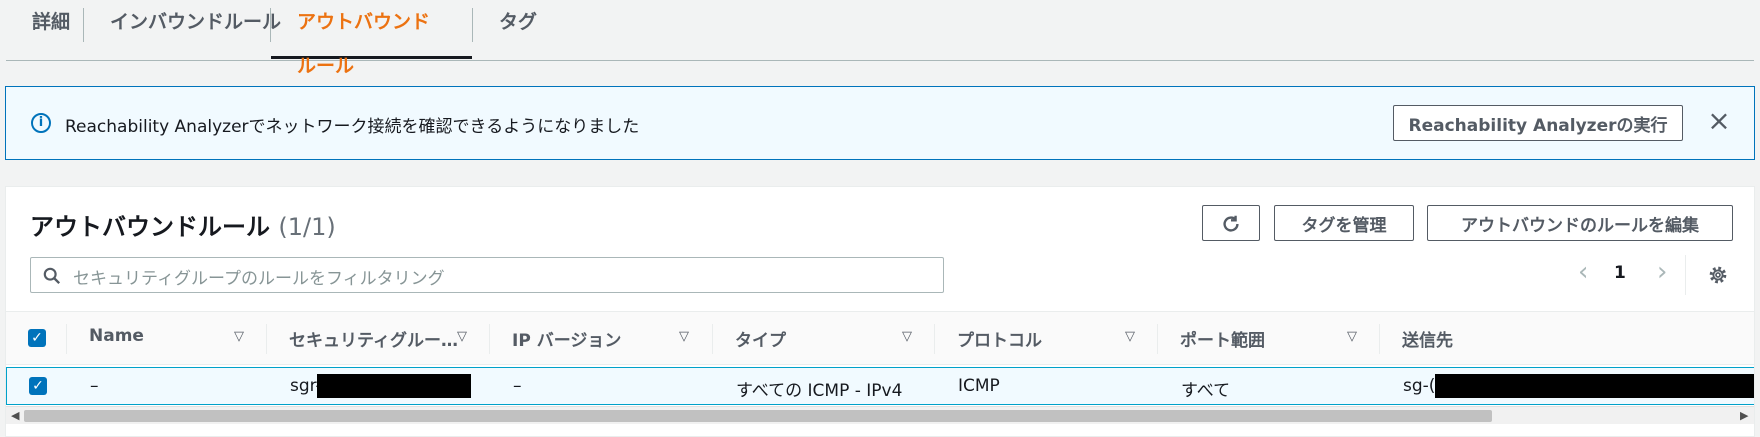 This screenshot has height=437, width=1760. I want to click on gear-icon, so click(1718, 275).